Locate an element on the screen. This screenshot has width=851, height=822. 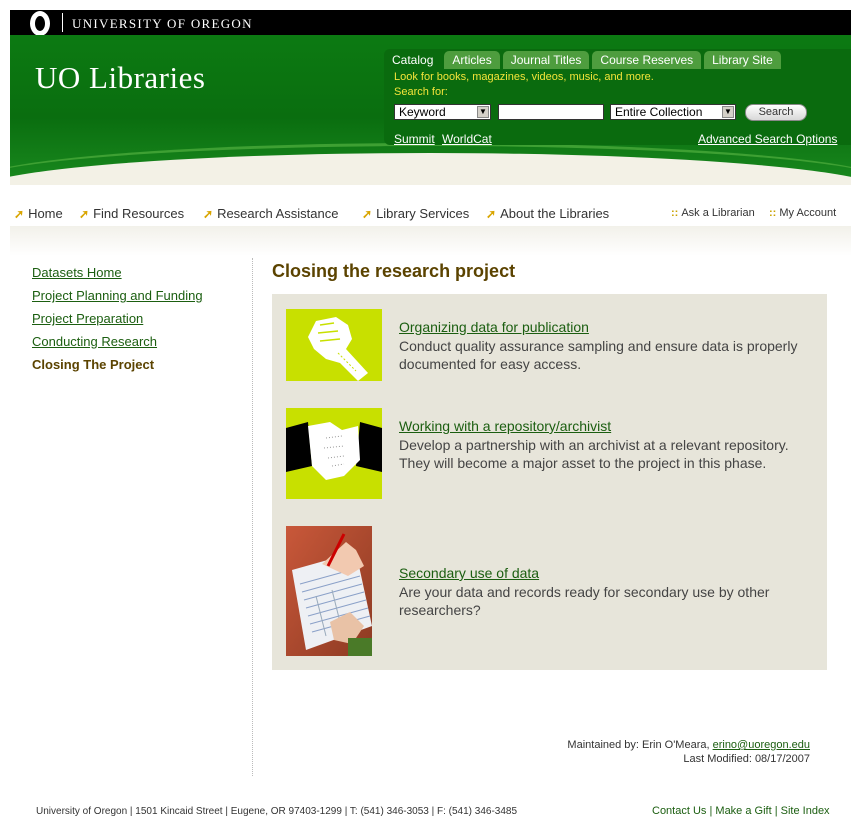
site-title: UO Libraries is located at coordinates (120, 78).